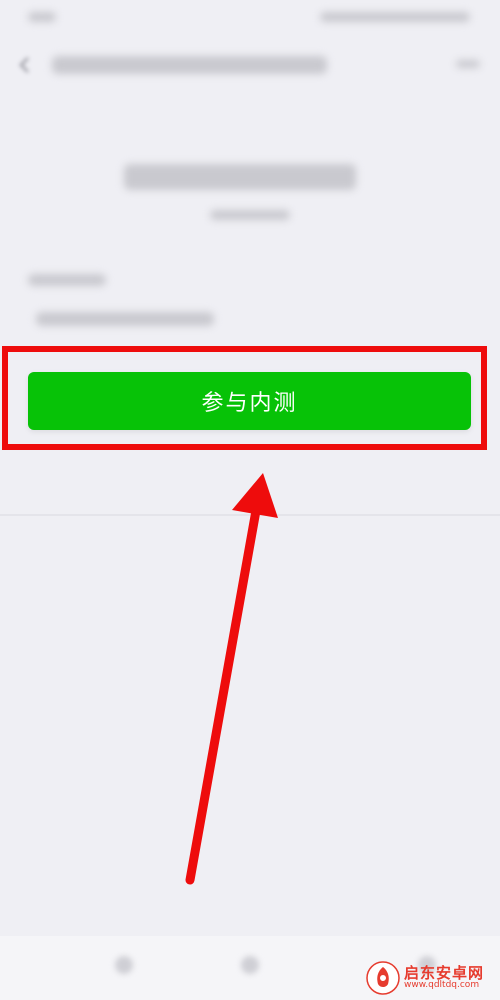 The width and height of the screenshot is (500, 1000). What do you see at coordinates (124, 965) in the screenshot?
I see `bottom-back-icon` at bounding box center [124, 965].